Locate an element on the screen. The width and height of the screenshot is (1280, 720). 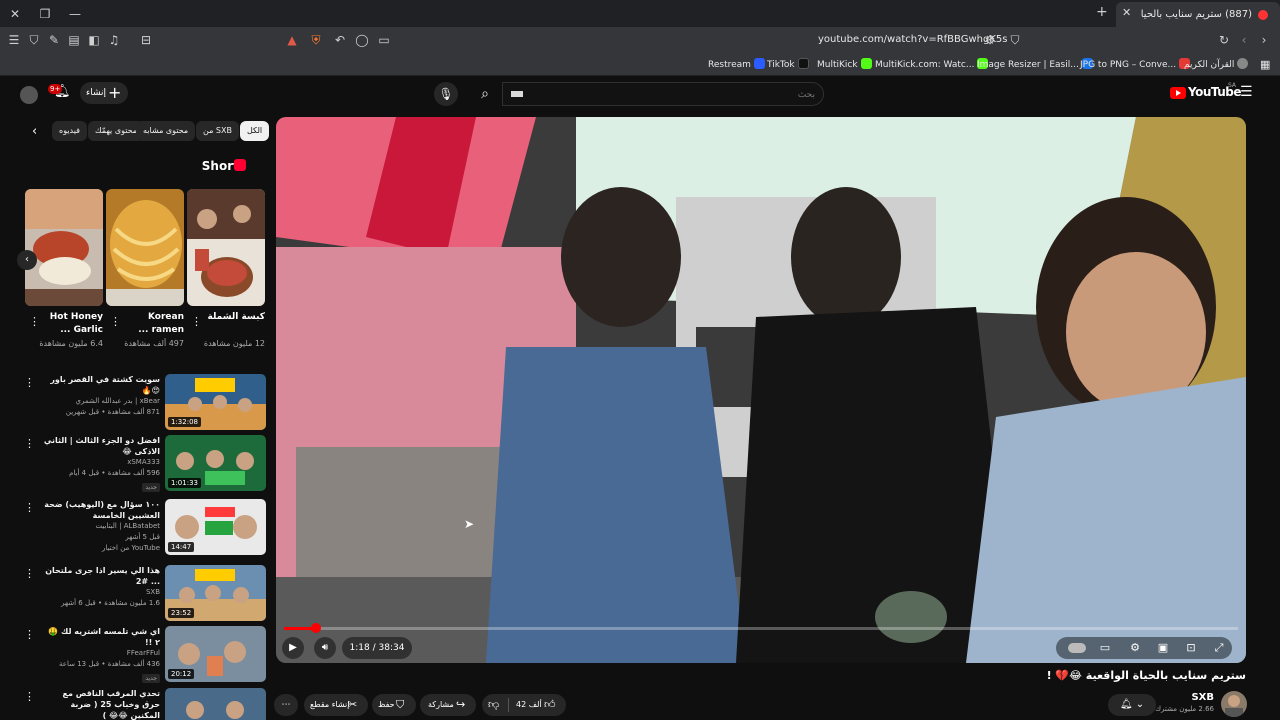
undo-icon: ↶ is located at coordinates (340, 40).